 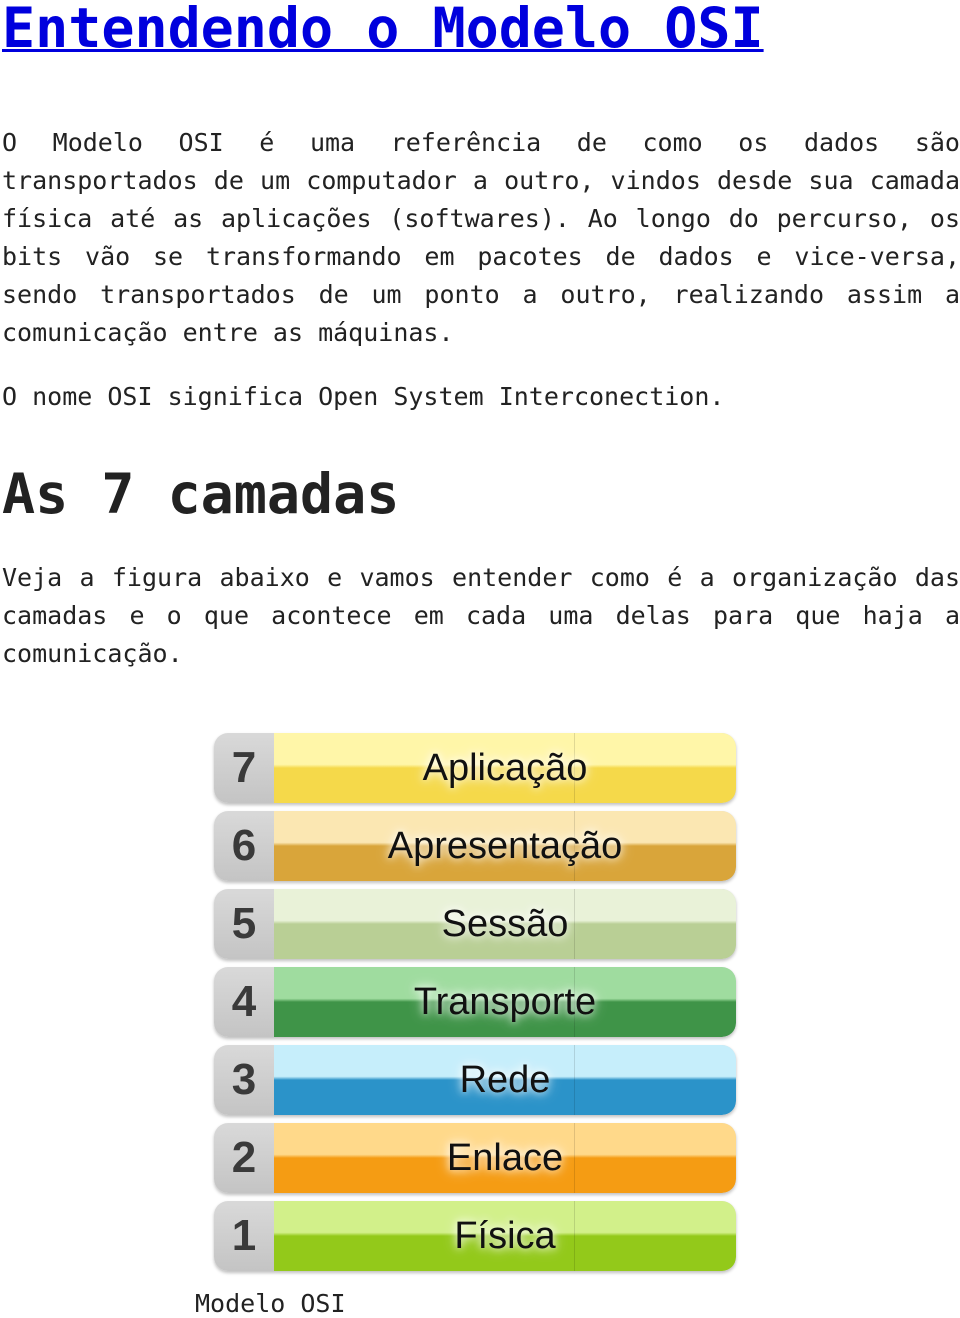 I want to click on page-title: Entendendo o Modelo OSI, so click(x=383, y=30).